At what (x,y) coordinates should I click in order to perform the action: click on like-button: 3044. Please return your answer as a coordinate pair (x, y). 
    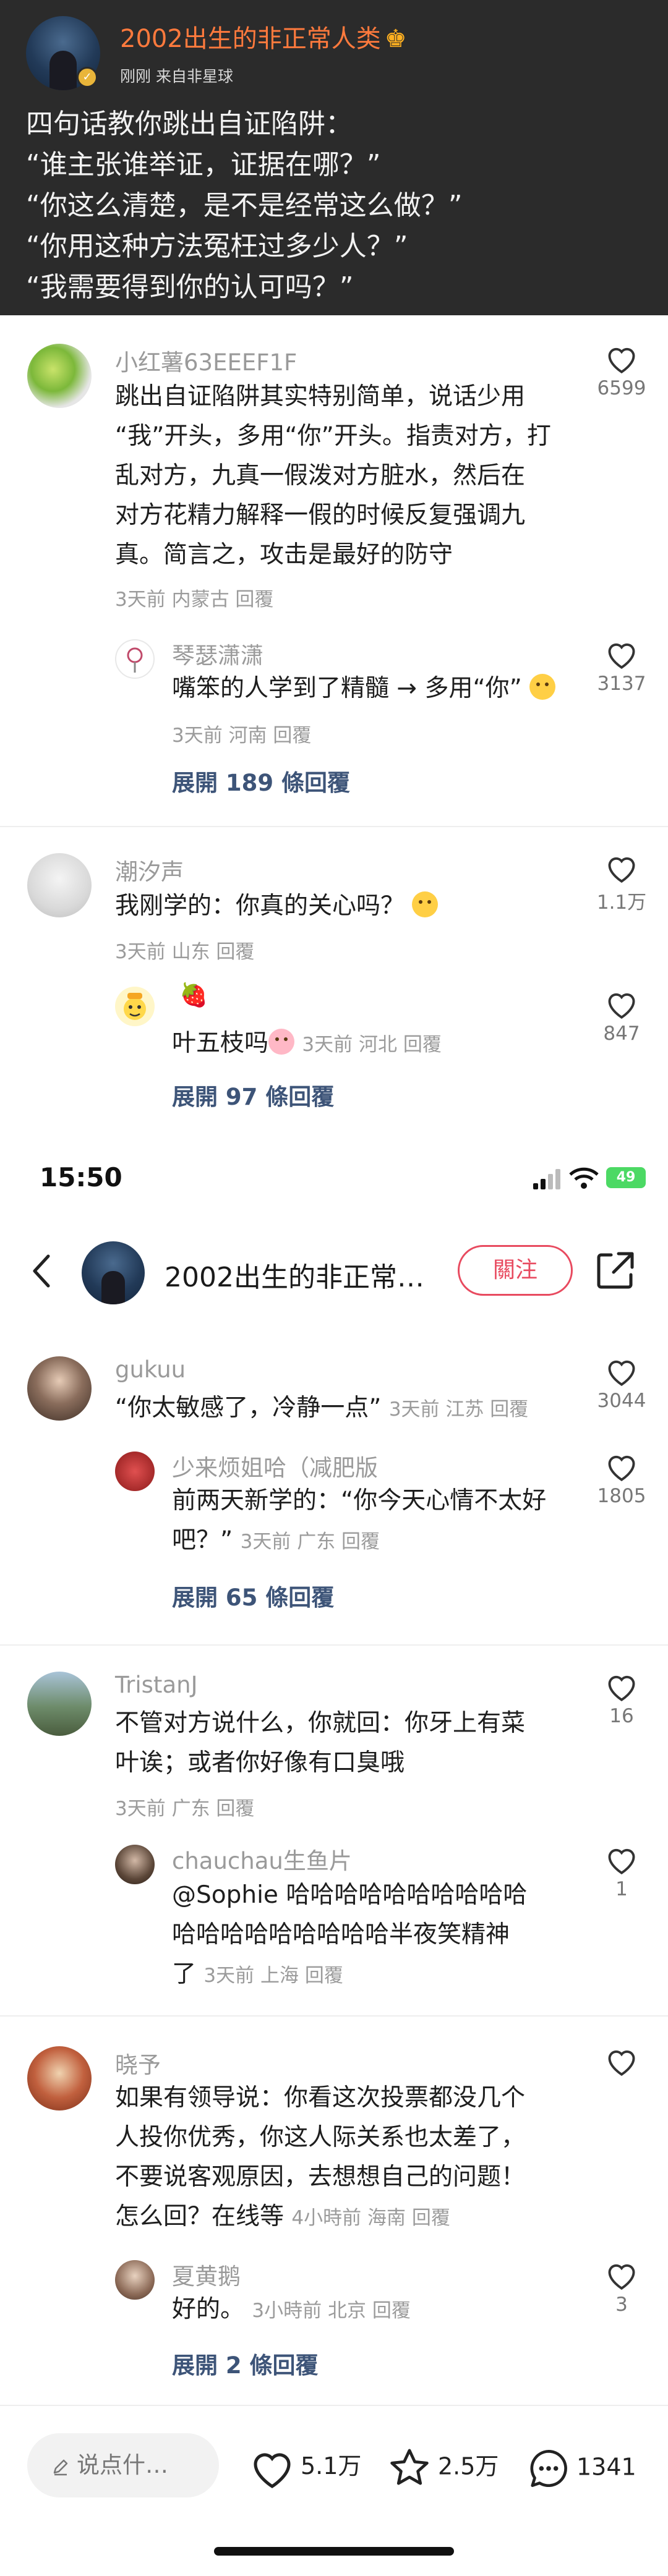
    Looking at the image, I should click on (622, 1384).